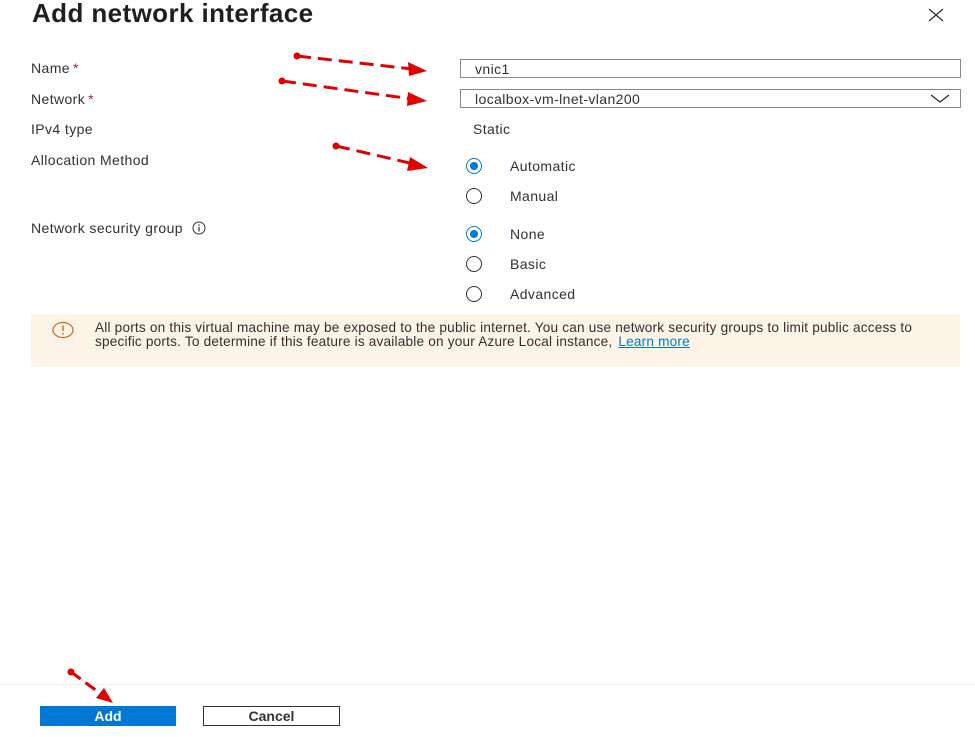 This screenshot has height=737, width=975. Describe the element at coordinates (271, 716) in the screenshot. I see `cancel-button: Cancel` at that location.